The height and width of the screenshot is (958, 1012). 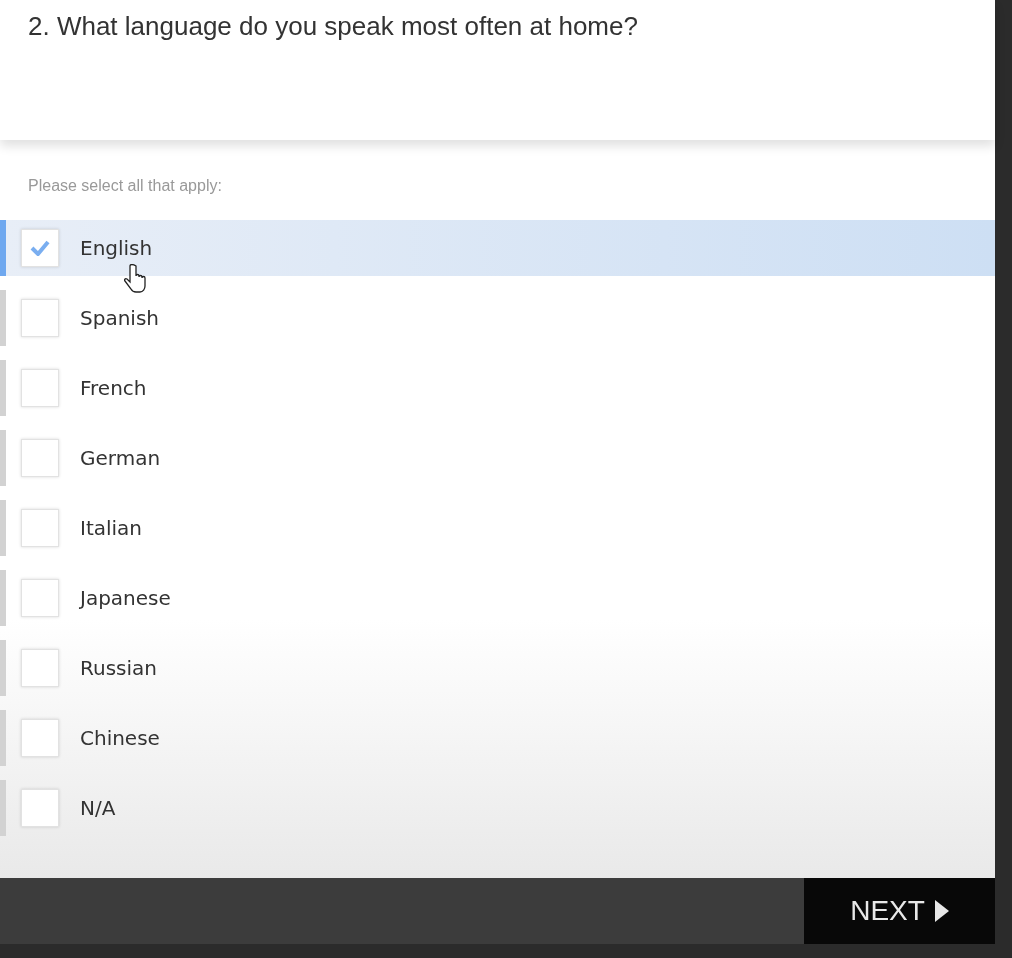 I want to click on option-row: French, so click(x=497, y=388).